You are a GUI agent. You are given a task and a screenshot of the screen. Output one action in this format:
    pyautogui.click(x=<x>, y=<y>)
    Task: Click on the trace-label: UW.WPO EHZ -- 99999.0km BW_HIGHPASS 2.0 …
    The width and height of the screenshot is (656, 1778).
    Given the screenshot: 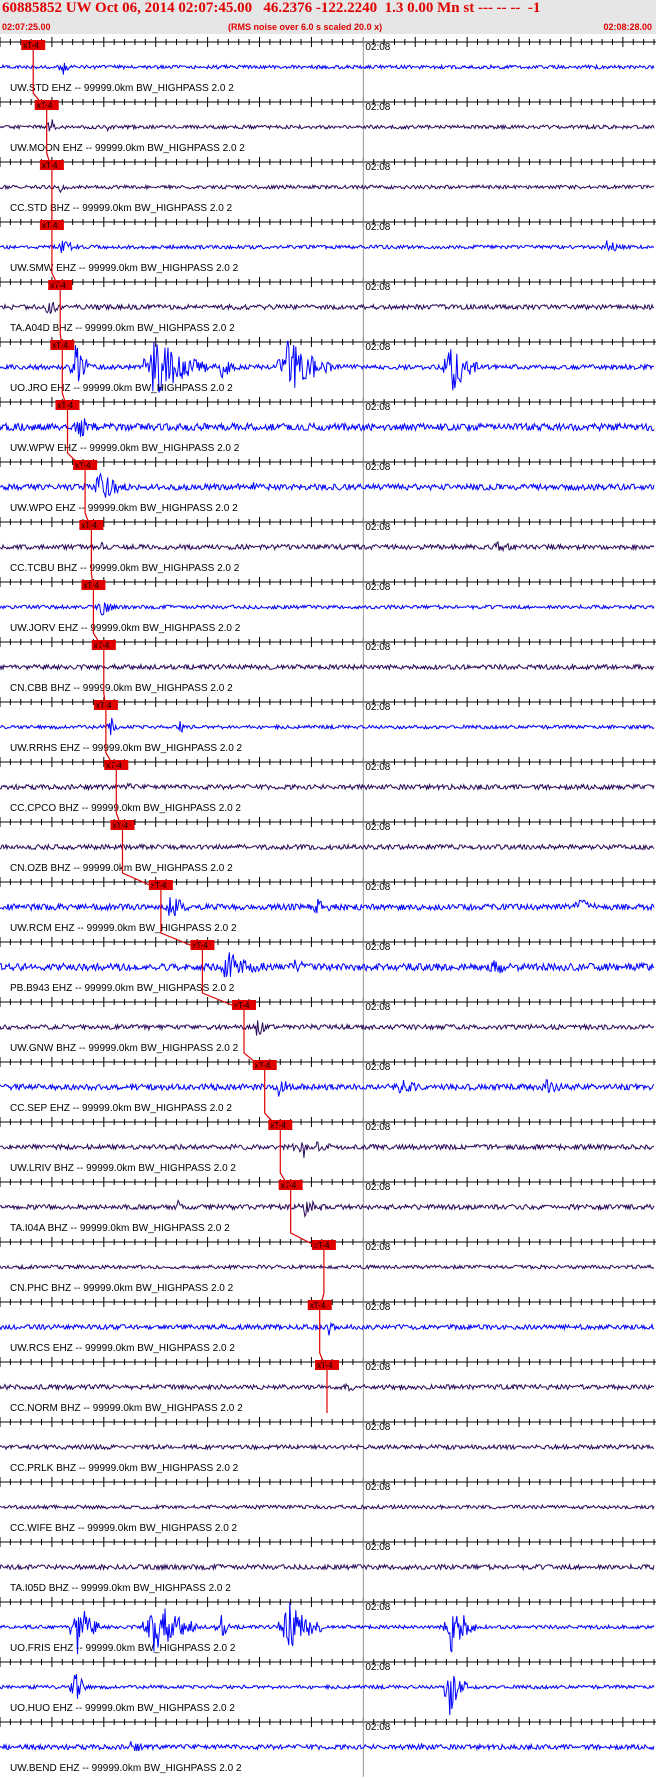 What is the action you would take?
    pyautogui.click(x=124, y=508)
    